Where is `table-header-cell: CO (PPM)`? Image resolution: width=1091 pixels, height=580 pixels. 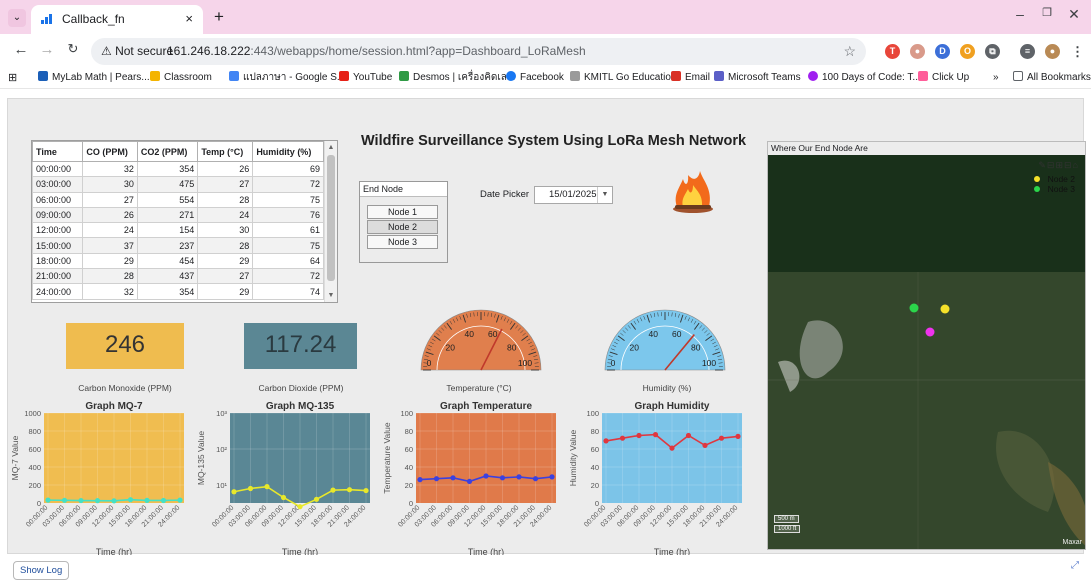
table-header-cell: CO (PPM) is located at coordinates (110, 152).